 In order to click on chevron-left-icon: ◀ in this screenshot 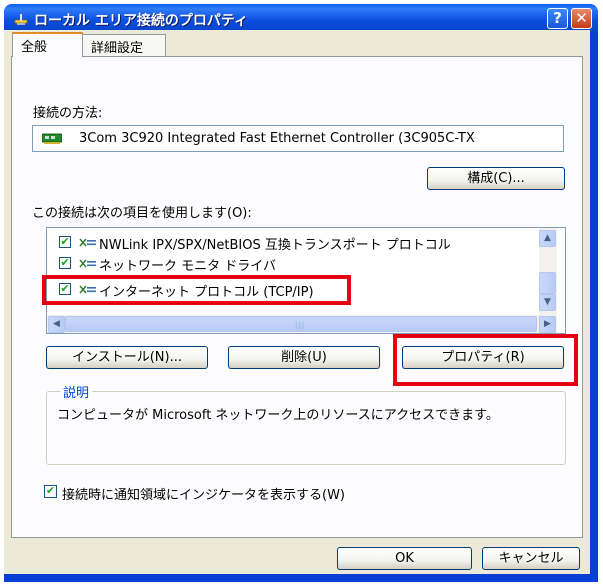, I will do `click(56, 324)`.